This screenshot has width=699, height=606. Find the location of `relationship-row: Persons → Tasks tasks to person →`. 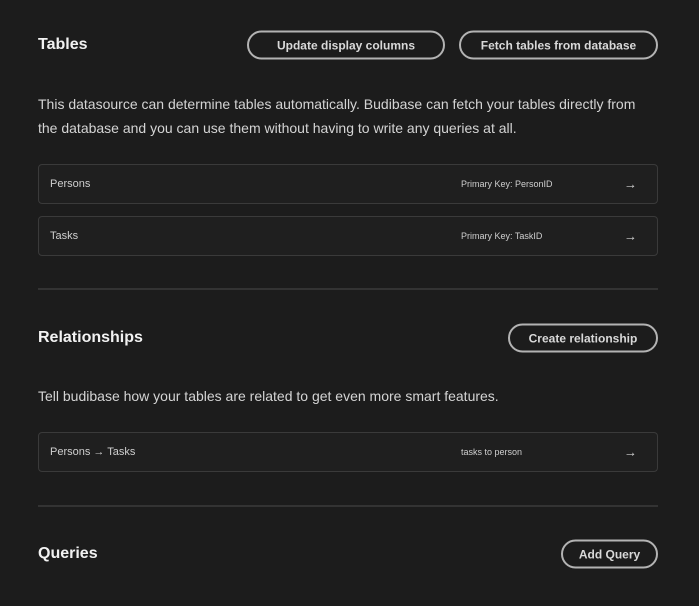

relationship-row: Persons → Tasks tasks to person → is located at coordinates (348, 452).